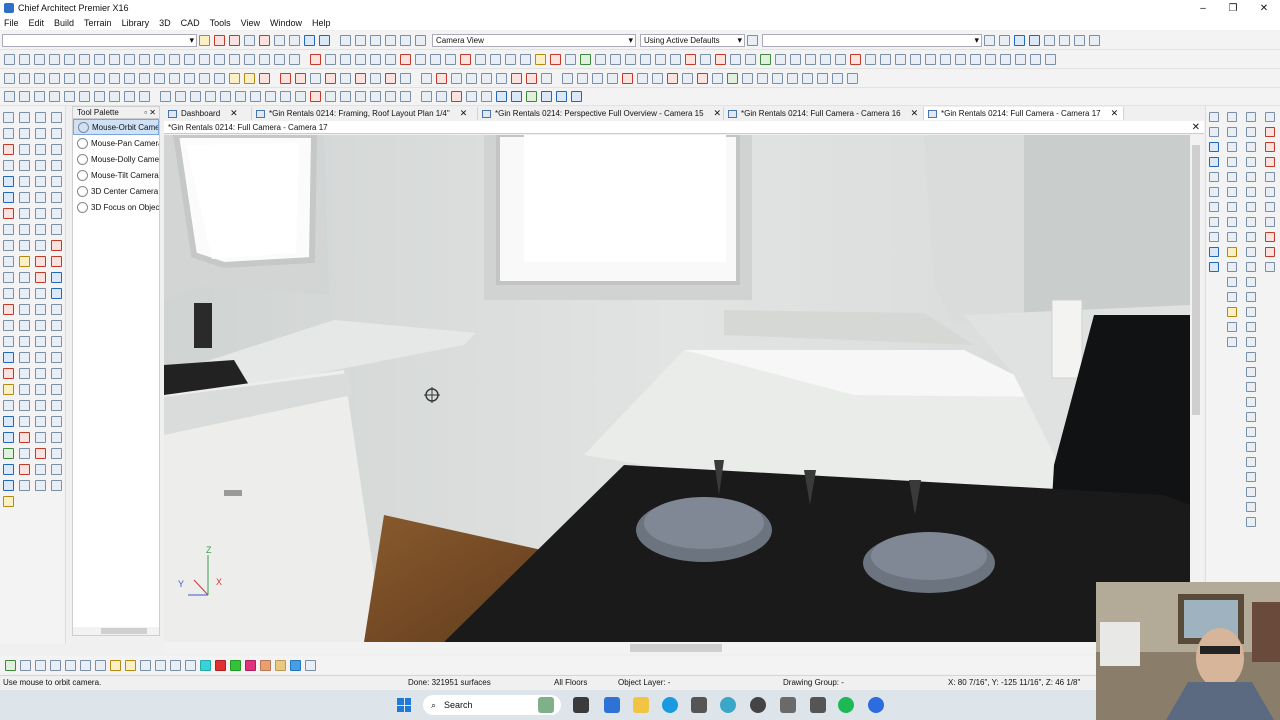  I want to click on menu-file: File, so click(11, 23).